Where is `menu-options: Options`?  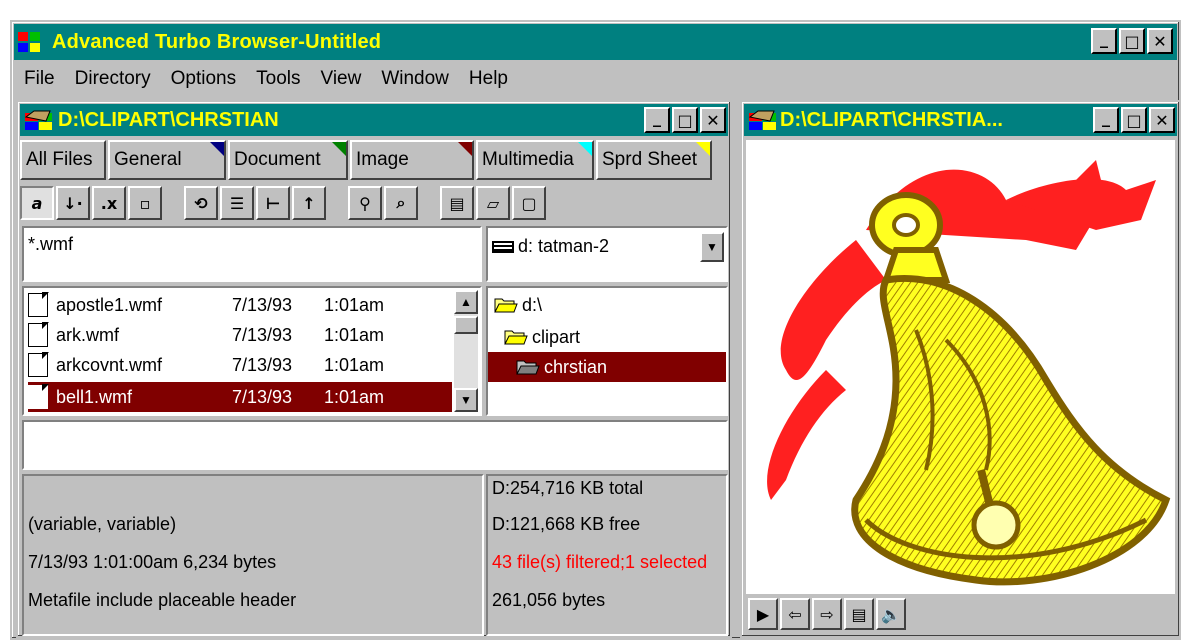
menu-options: Options is located at coordinates (203, 79).